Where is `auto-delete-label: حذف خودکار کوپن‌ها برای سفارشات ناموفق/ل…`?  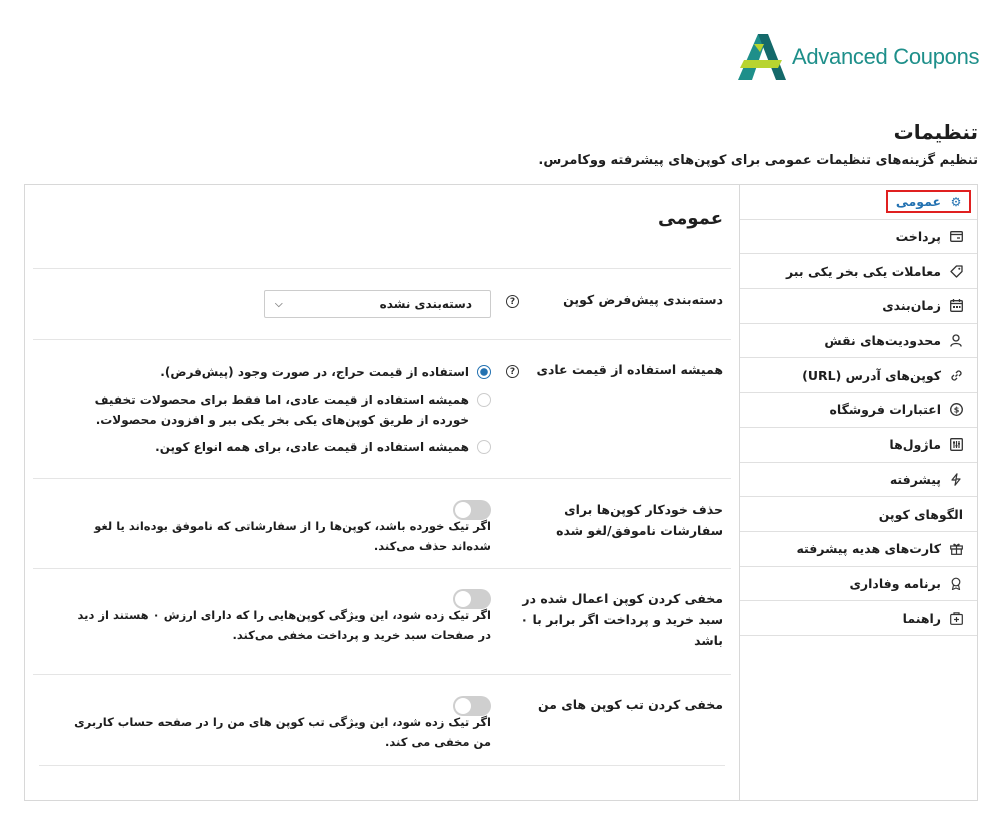
auto-delete-label: حذف خودکار کوپن‌ها برای سفارشات ناموفق/ل… is located at coordinates (639, 520).